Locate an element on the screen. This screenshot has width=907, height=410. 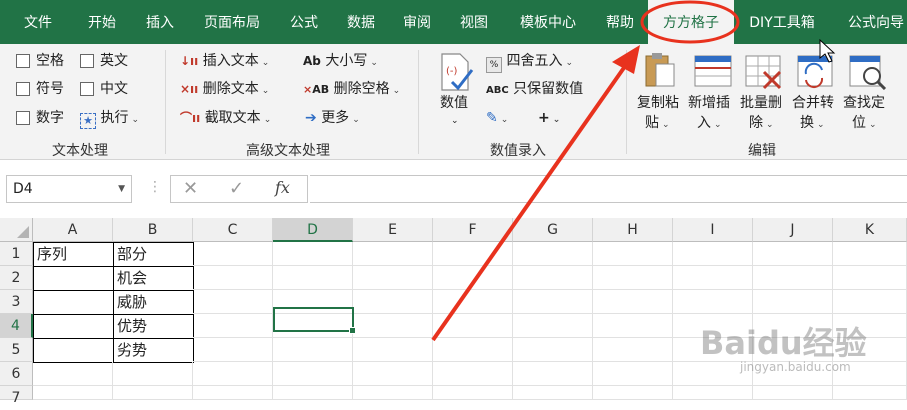
cell-c6 is located at coordinates (233, 374).